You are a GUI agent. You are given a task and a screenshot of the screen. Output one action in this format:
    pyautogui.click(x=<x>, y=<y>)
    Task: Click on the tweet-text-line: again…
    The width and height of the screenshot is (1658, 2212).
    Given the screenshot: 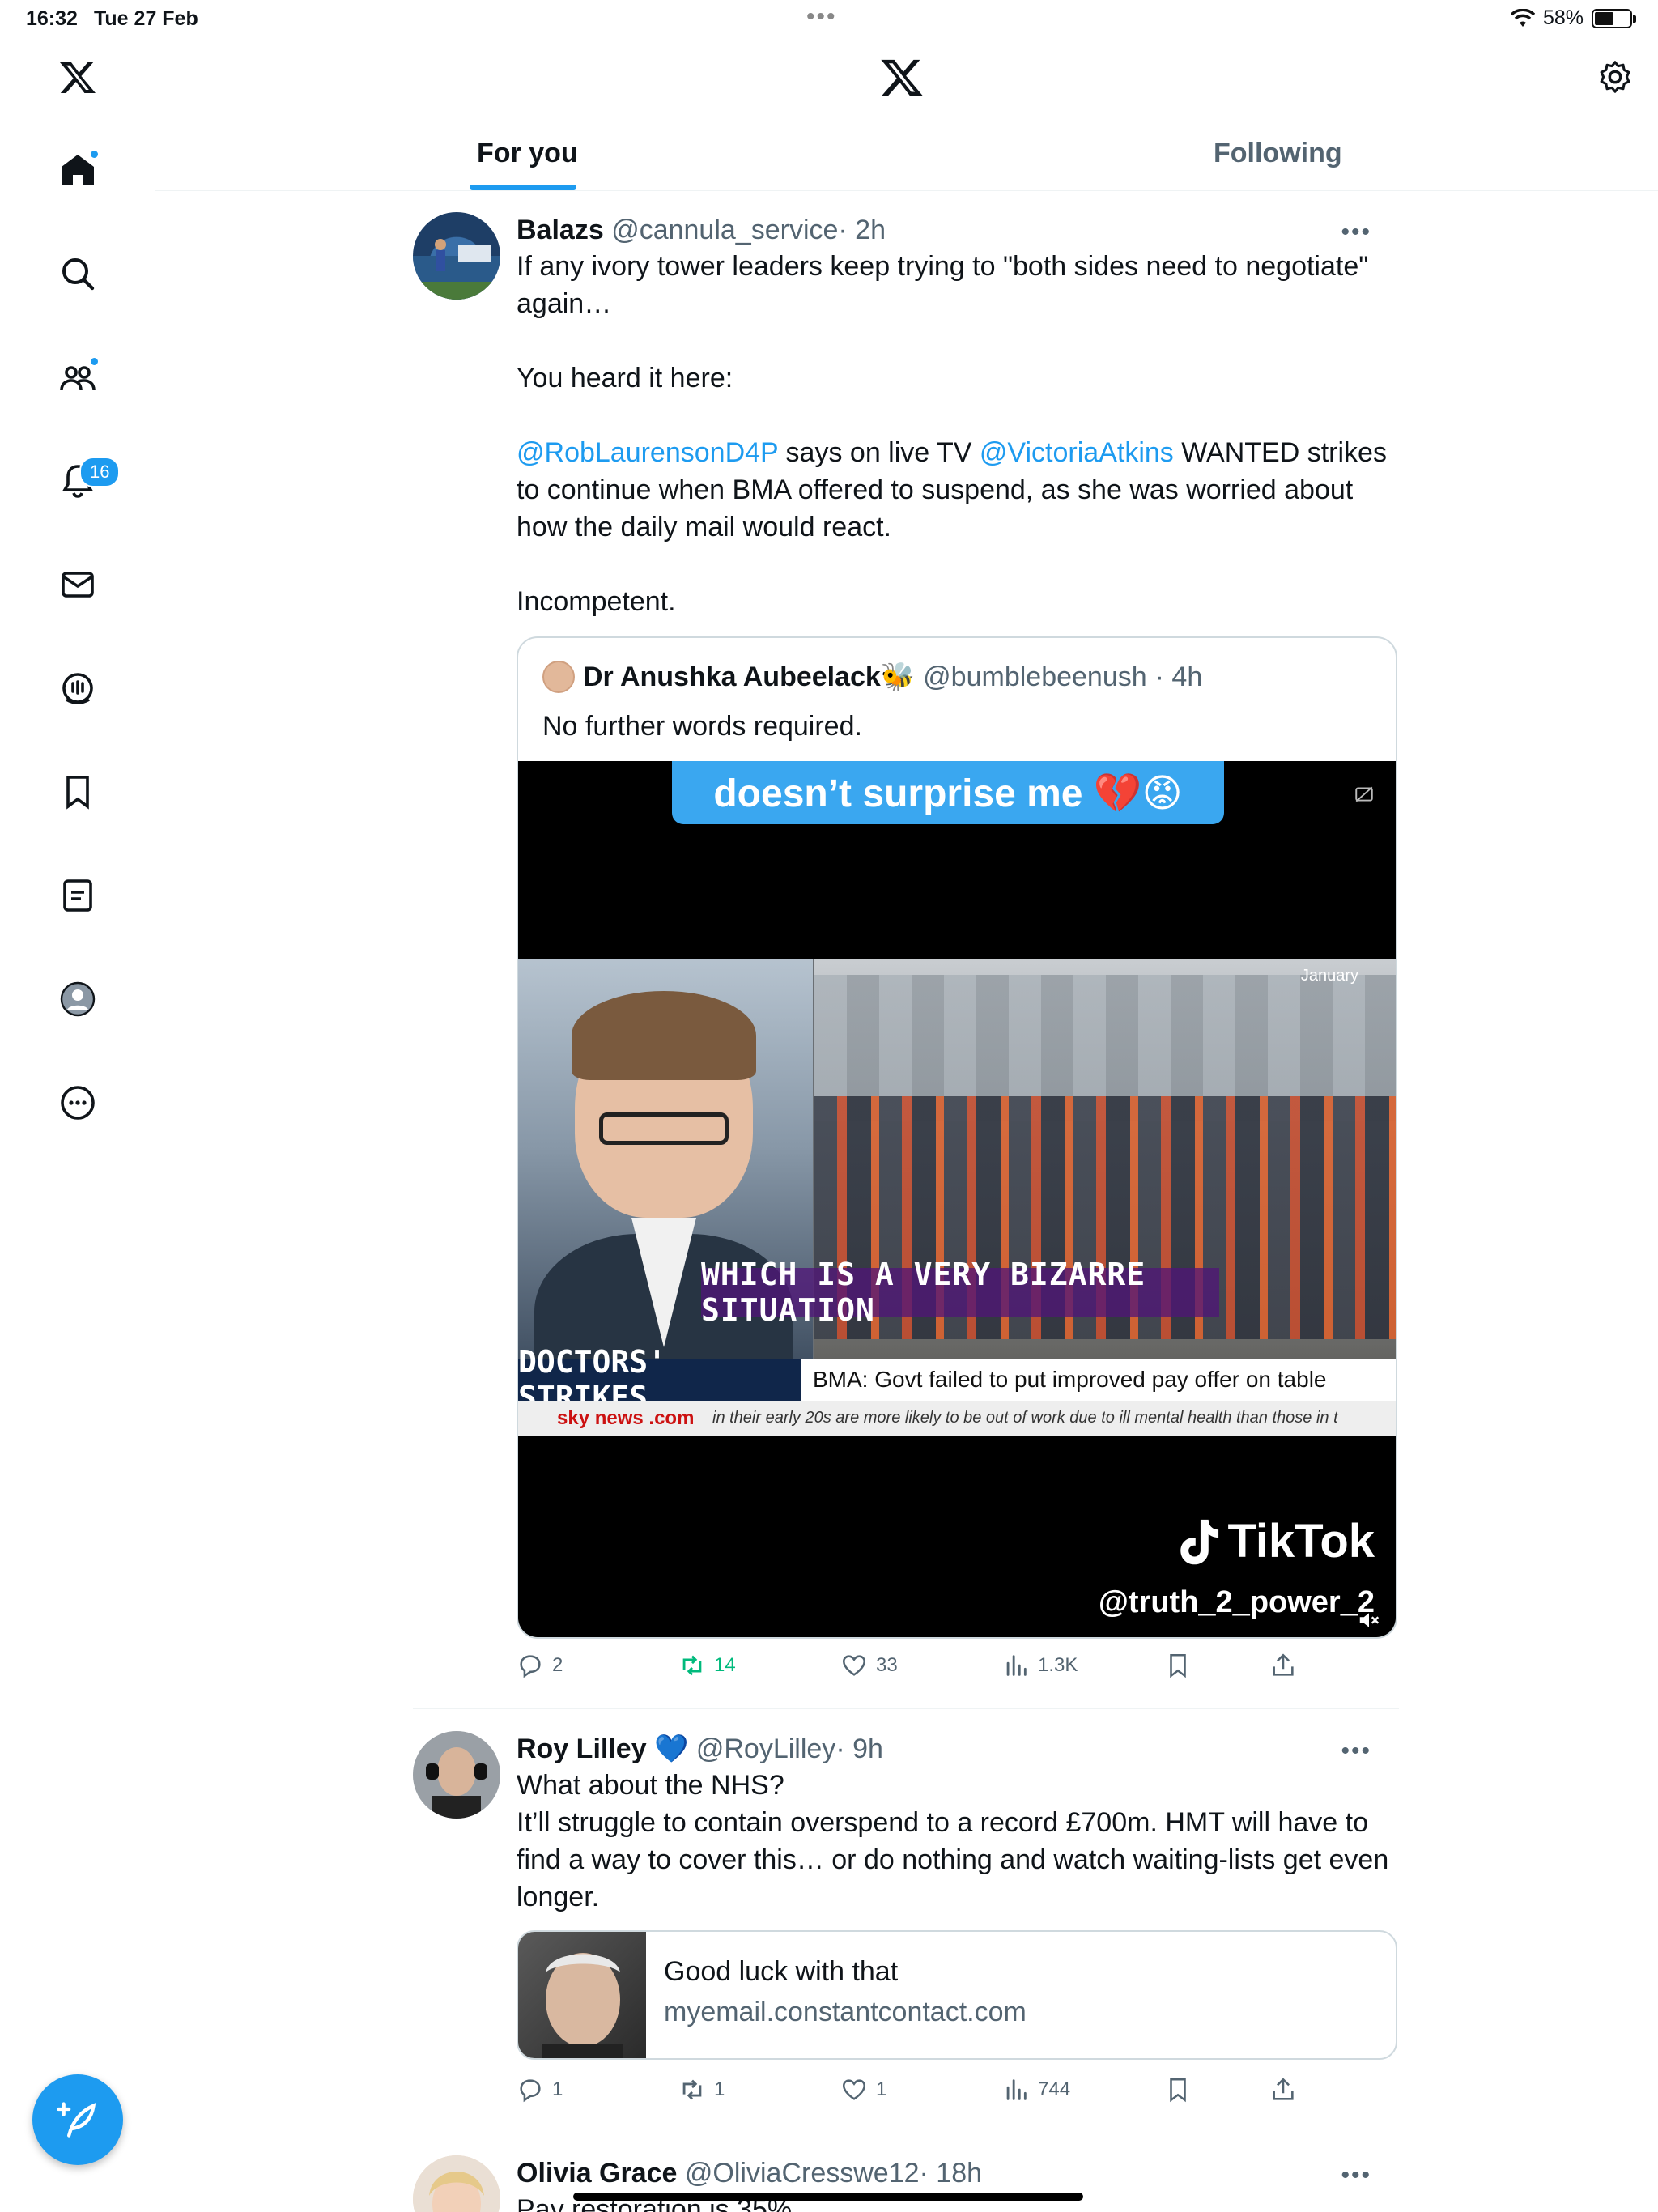 What is the action you would take?
    pyautogui.click(x=564, y=303)
    